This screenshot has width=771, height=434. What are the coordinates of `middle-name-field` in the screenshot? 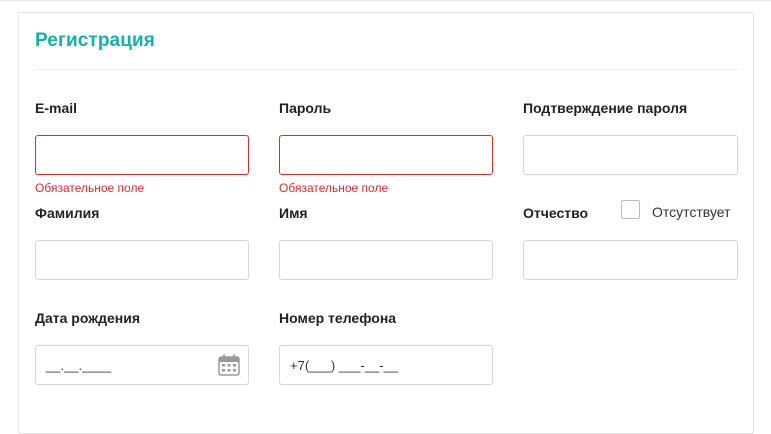 It's located at (630, 260).